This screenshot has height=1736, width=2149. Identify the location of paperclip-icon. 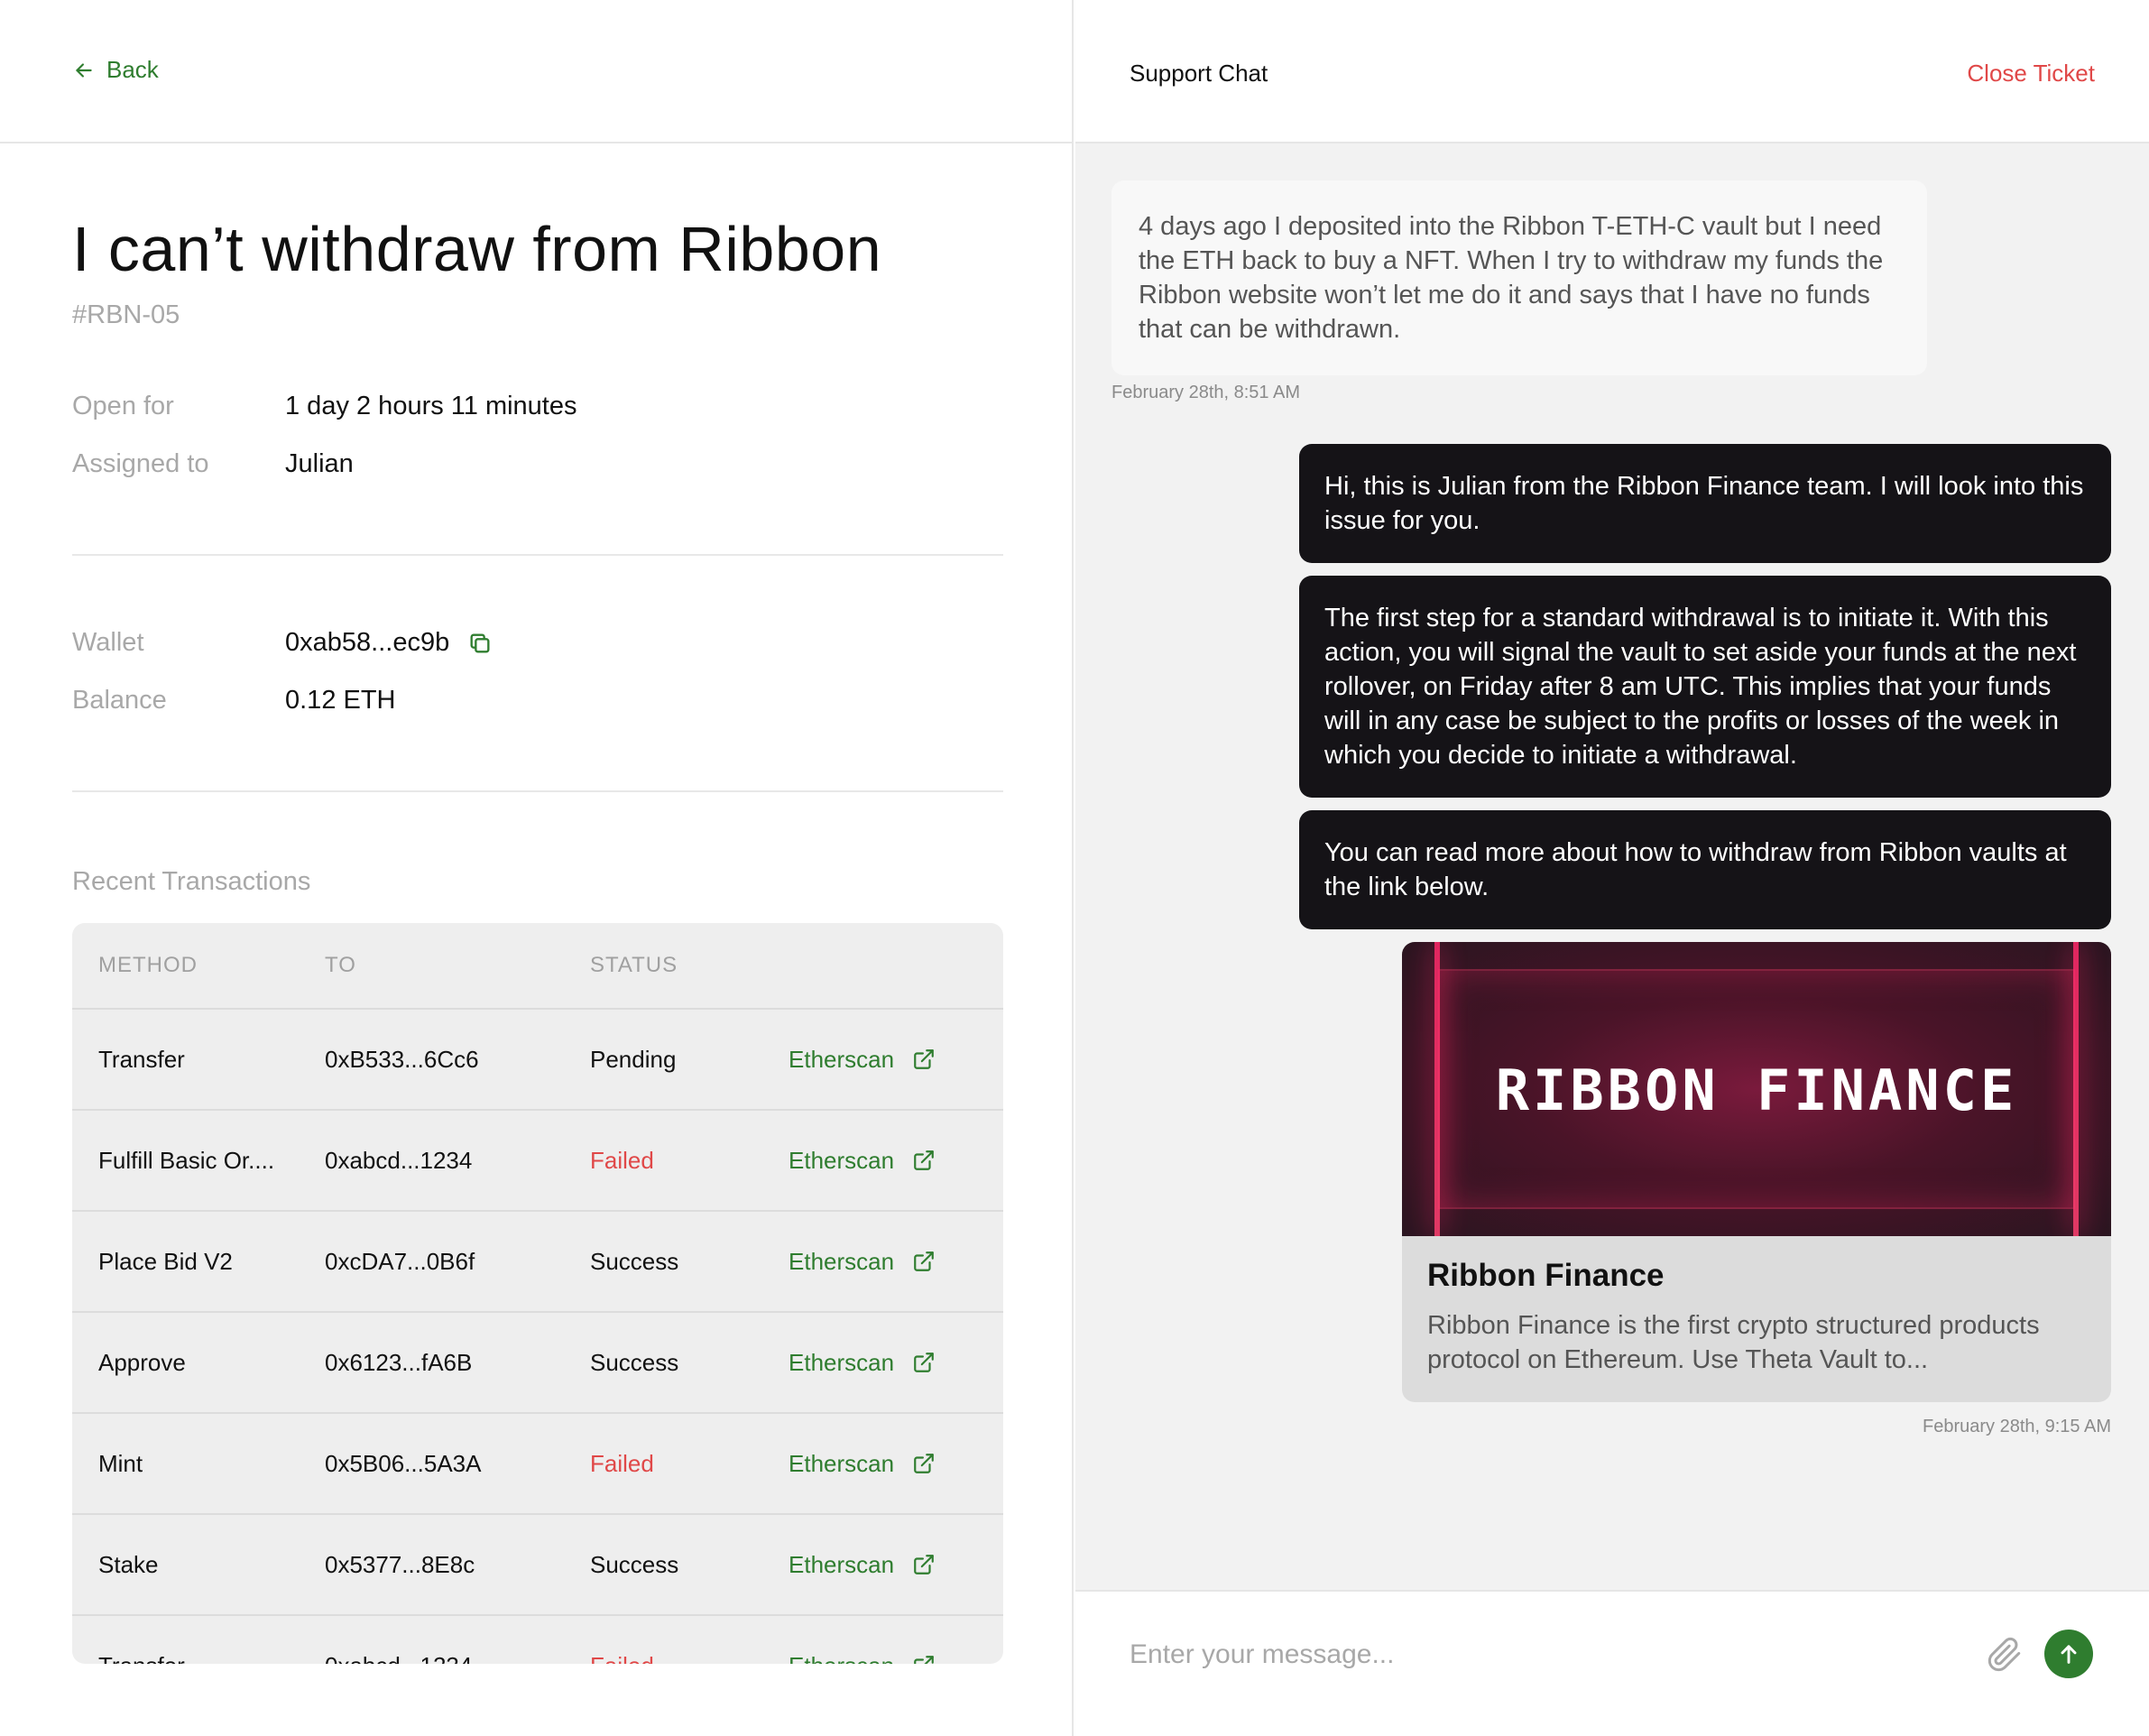
(2005, 1655).